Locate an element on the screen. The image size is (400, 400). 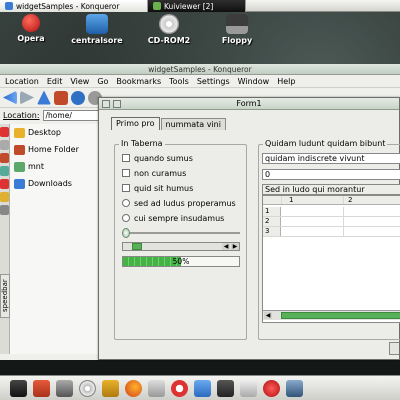
row-header: 3 is located at coordinates (272, 231).